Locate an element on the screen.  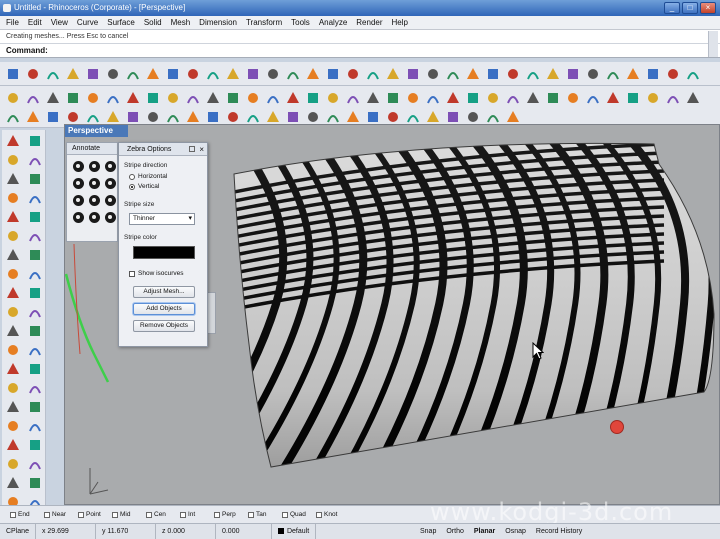
vertical-radio: Vertical is located at coordinates (144, 186).